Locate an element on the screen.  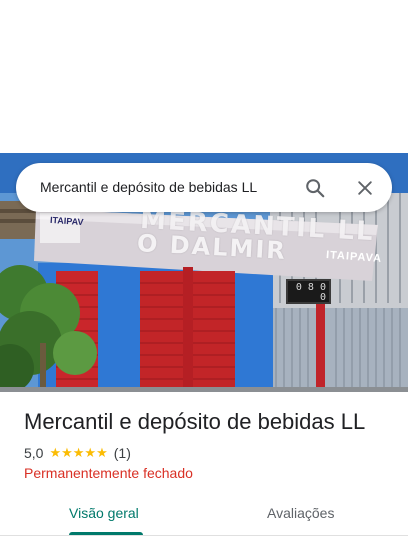
review-count: (1) is located at coordinates (122, 453).